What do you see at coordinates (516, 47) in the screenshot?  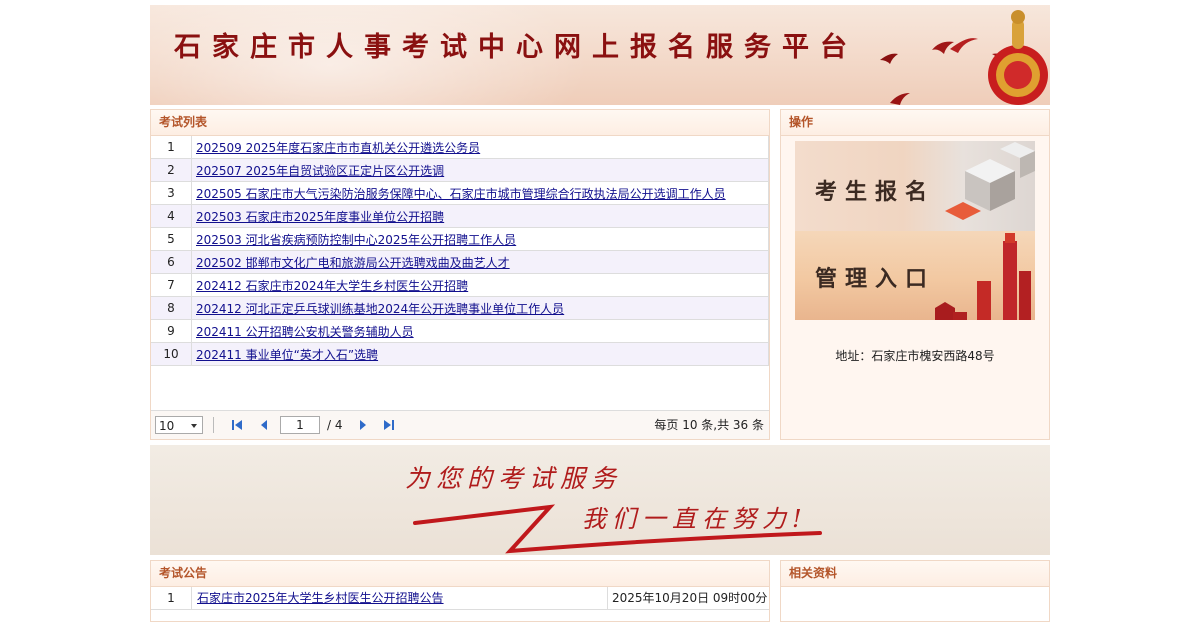 I see `site-title: 石家庄市人事考试中心网上报名服务平台` at bounding box center [516, 47].